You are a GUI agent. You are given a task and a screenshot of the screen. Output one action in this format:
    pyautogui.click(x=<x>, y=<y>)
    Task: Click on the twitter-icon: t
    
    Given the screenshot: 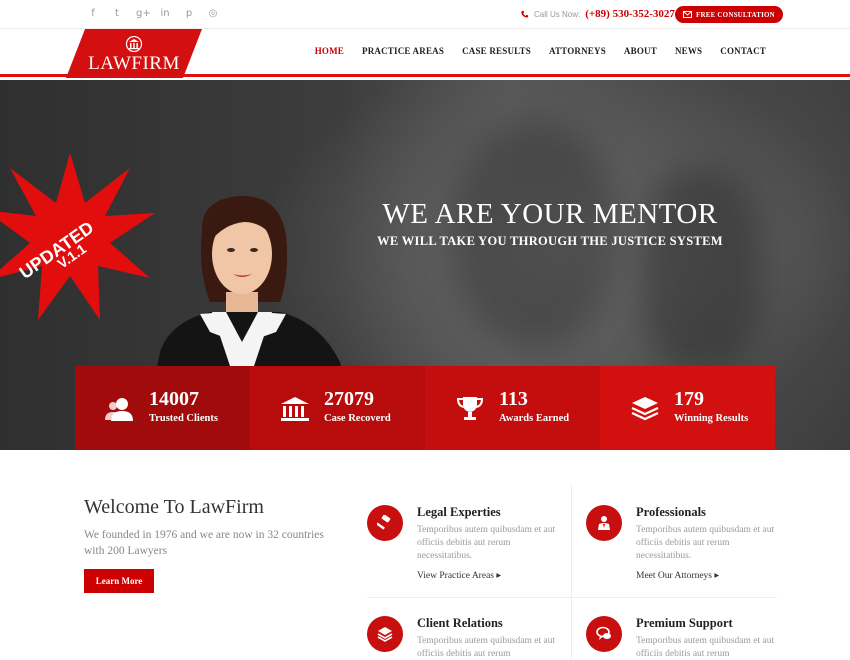 What is the action you would take?
    pyautogui.click(x=117, y=14)
    